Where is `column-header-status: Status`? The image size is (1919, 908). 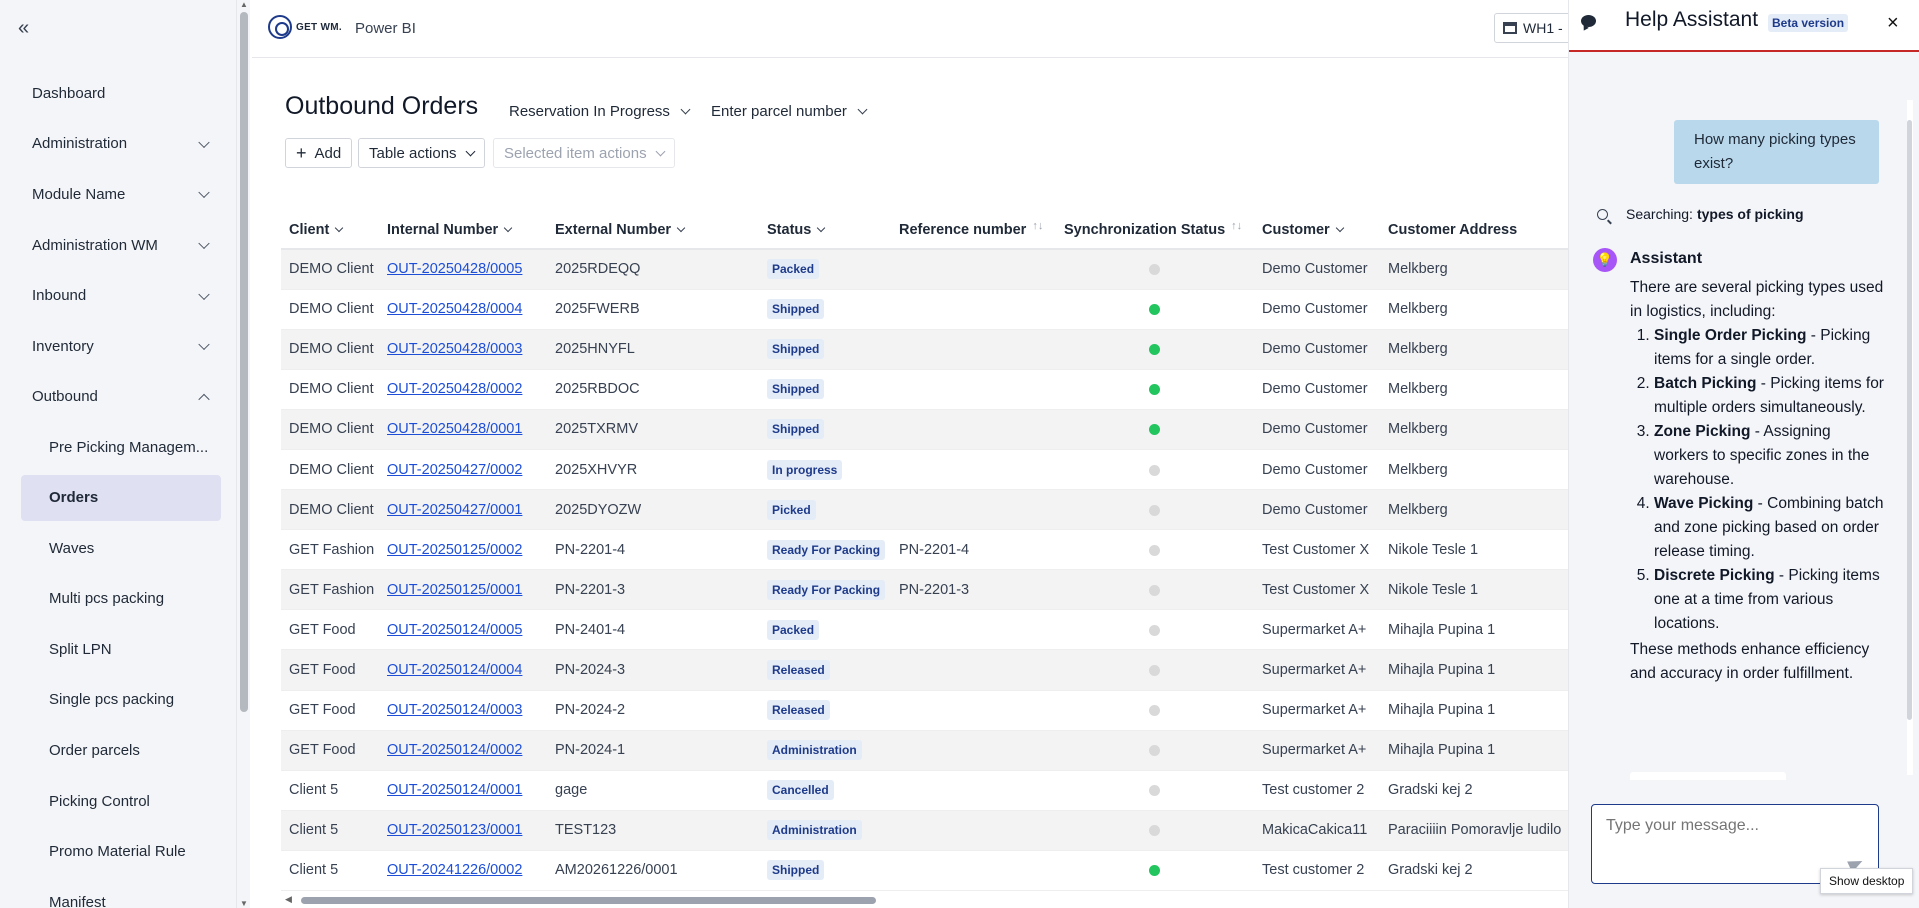
column-header-status: Status is located at coordinates (825, 230).